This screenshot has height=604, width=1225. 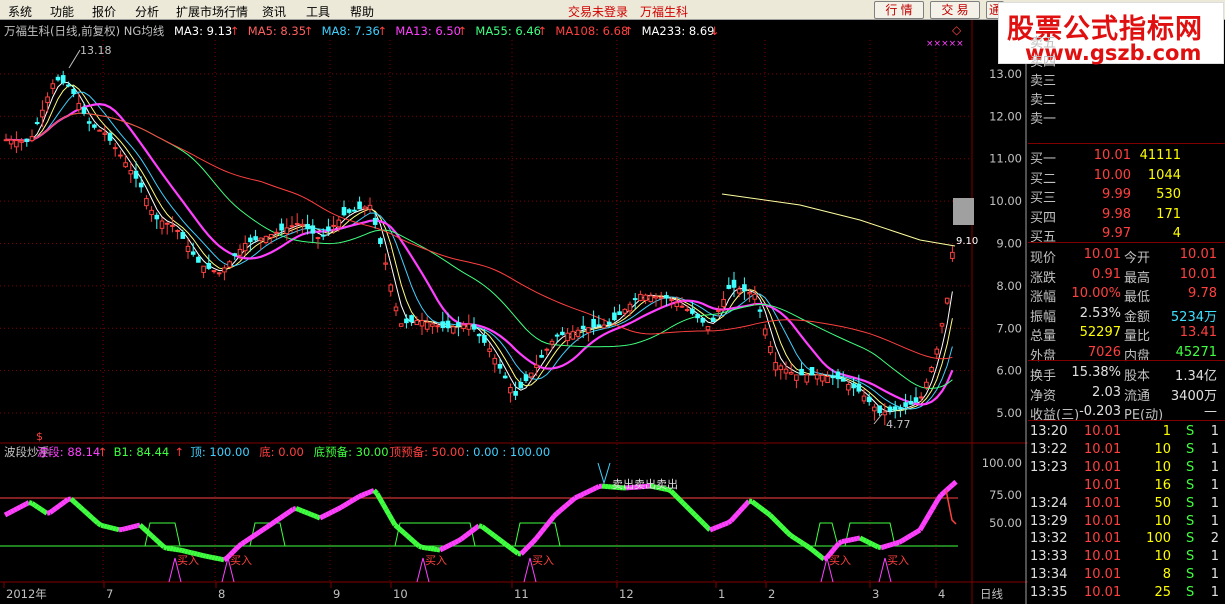 I want to click on ma-value-label: MA55: 6.46, so click(x=508, y=31).